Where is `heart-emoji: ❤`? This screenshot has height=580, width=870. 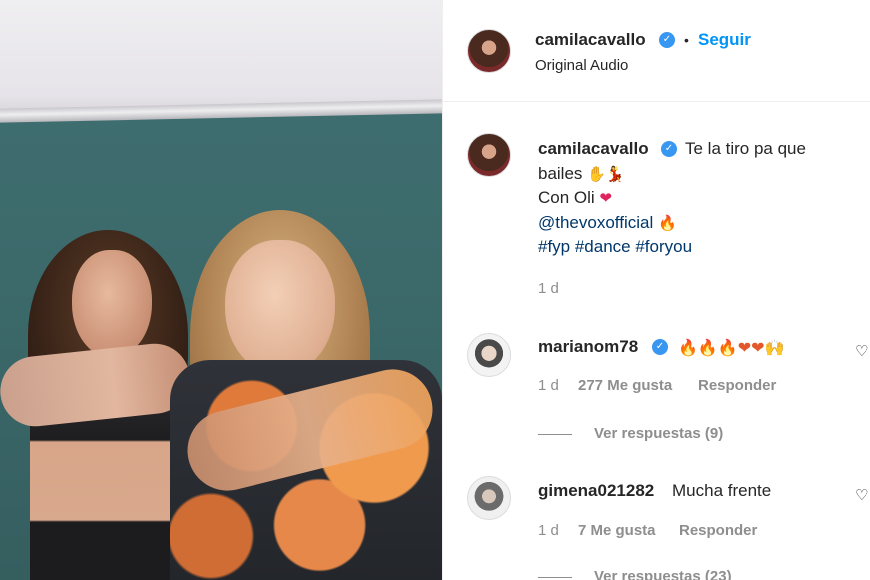 heart-emoji: ❤ is located at coordinates (605, 198).